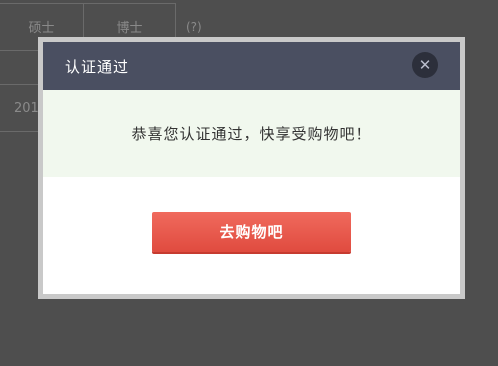  Describe the element at coordinates (129, 28) in the screenshot. I see `table-cell-text: 博士` at that location.